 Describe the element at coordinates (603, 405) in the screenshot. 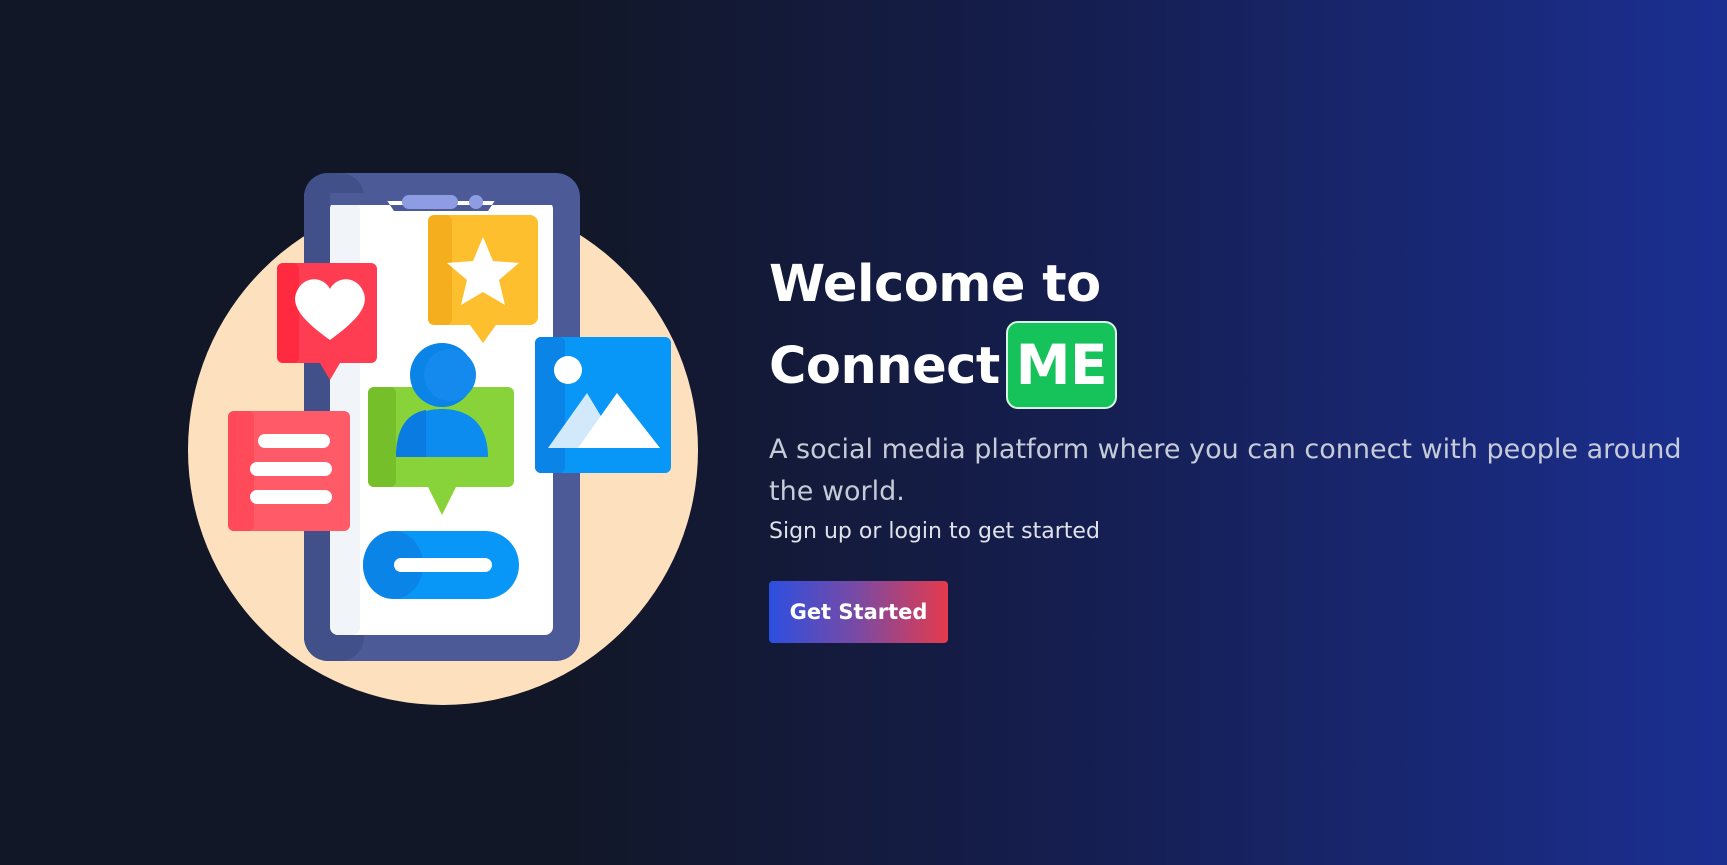

I see `image-icon` at that location.